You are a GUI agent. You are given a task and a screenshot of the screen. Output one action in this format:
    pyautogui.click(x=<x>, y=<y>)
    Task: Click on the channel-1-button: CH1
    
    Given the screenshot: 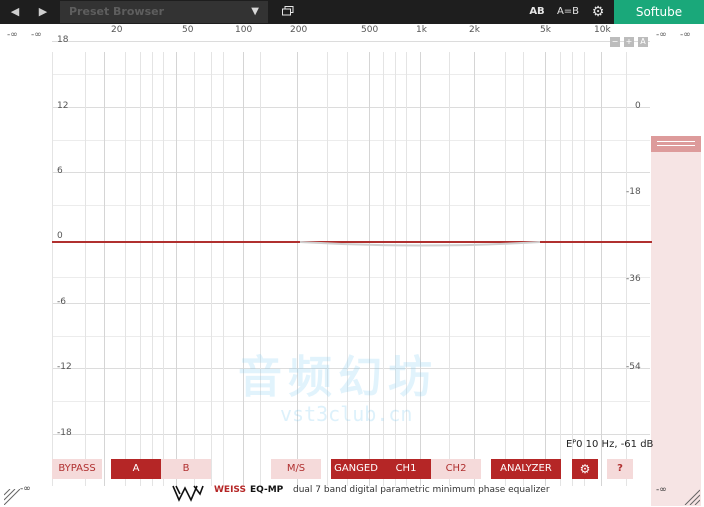 What is the action you would take?
    pyautogui.click(x=406, y=469)
    